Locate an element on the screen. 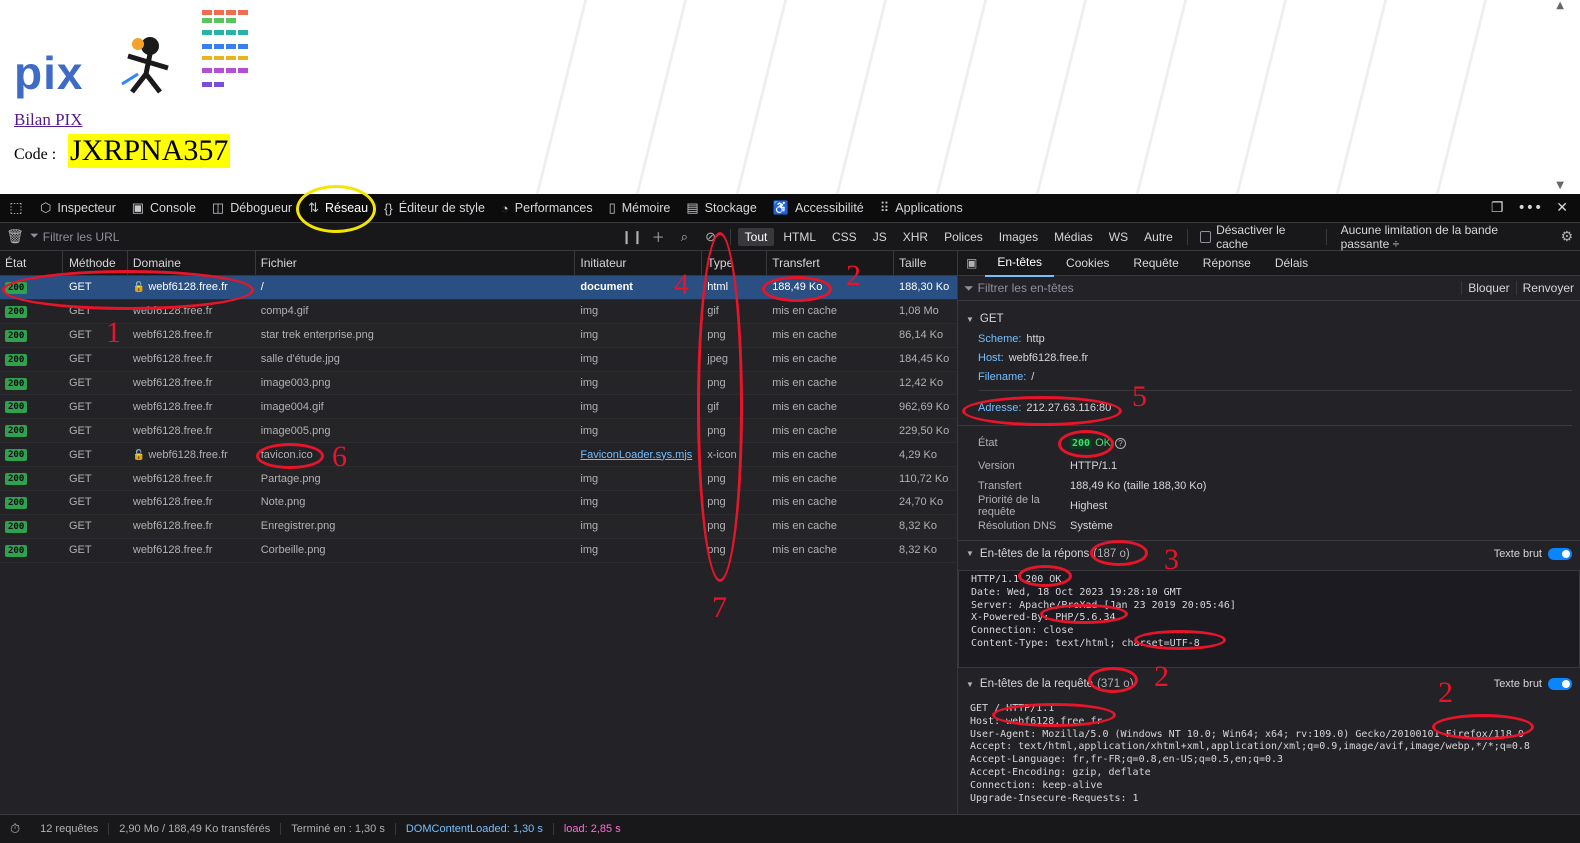 The width and height of the screenshot is (1580, 843). dock-icon: ❐ is located at coordinates (1497, 208).